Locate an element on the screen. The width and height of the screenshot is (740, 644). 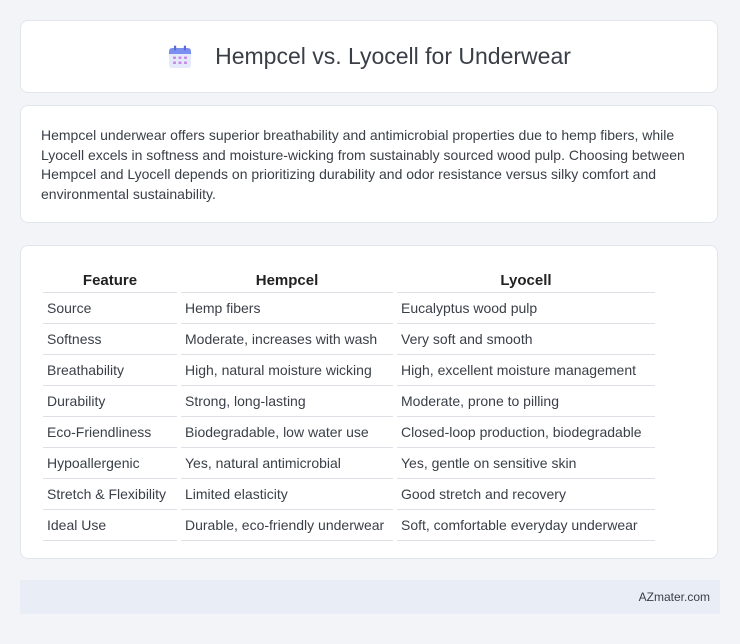
lyocell-cell: Soft, comfortable everyday underwear is located at coordinates (526, 525).